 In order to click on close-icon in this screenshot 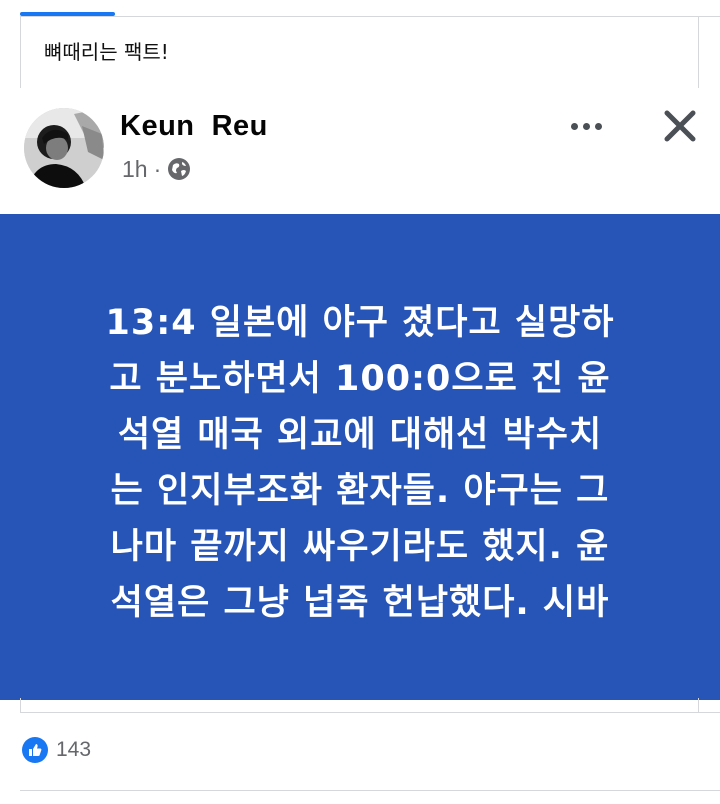, I will do `click(680, 126)`.